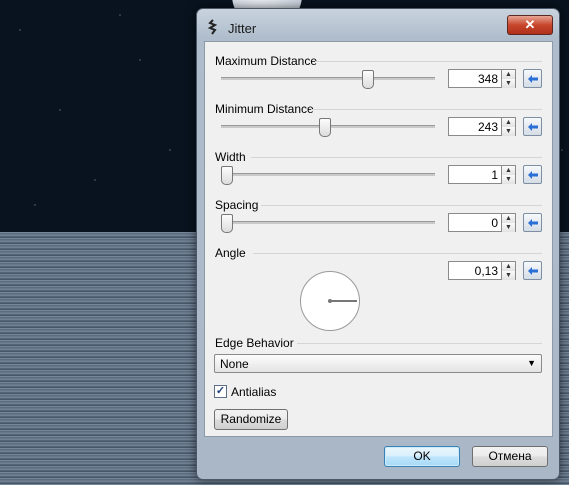 This screenshot has width=569, height=485. What do you see at coordinates (328, 78) in the screenshot?
I see `max-distance-slider-track` at bounding box center [328, 78].